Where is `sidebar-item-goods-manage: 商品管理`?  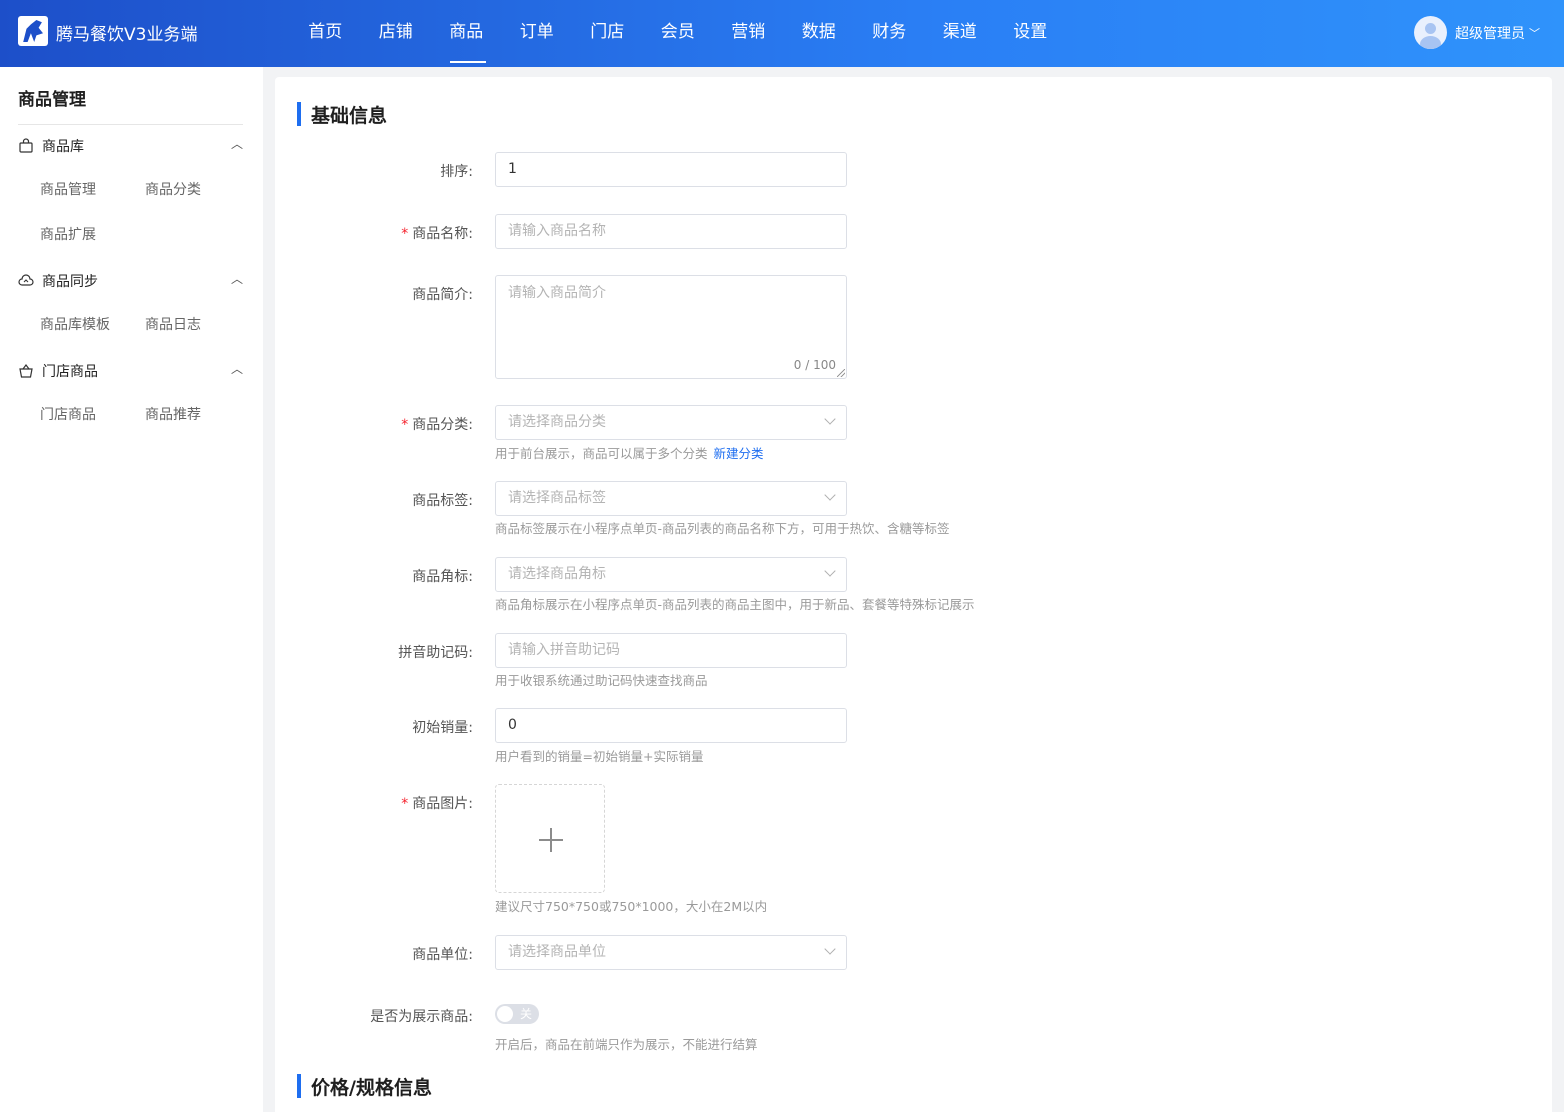
sidebar-item-goods-manage: 商品管理 is located at coordinates (68, 189).